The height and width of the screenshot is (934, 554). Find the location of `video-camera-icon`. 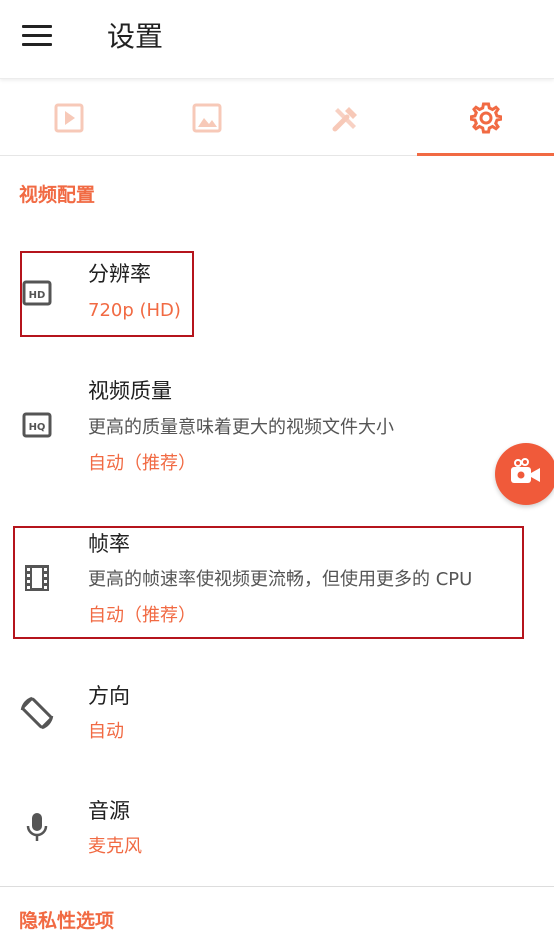

video-camera-icon is located at coordinates (525, 470).